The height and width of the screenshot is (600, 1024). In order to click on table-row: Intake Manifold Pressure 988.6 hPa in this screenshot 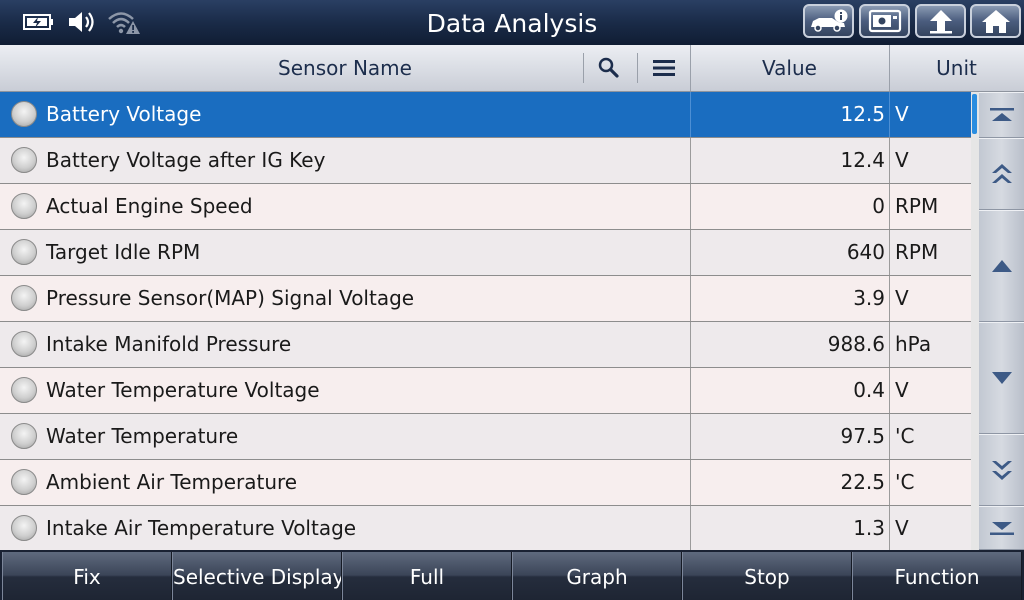, I will do `click(485, 345)`.